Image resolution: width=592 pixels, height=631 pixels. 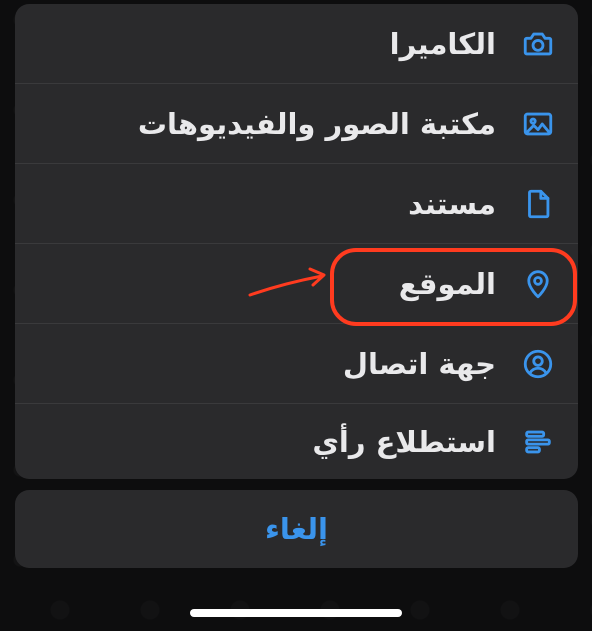 I want to click on menu-item-contact: جهة اتصال, so click(x=296, y=363).